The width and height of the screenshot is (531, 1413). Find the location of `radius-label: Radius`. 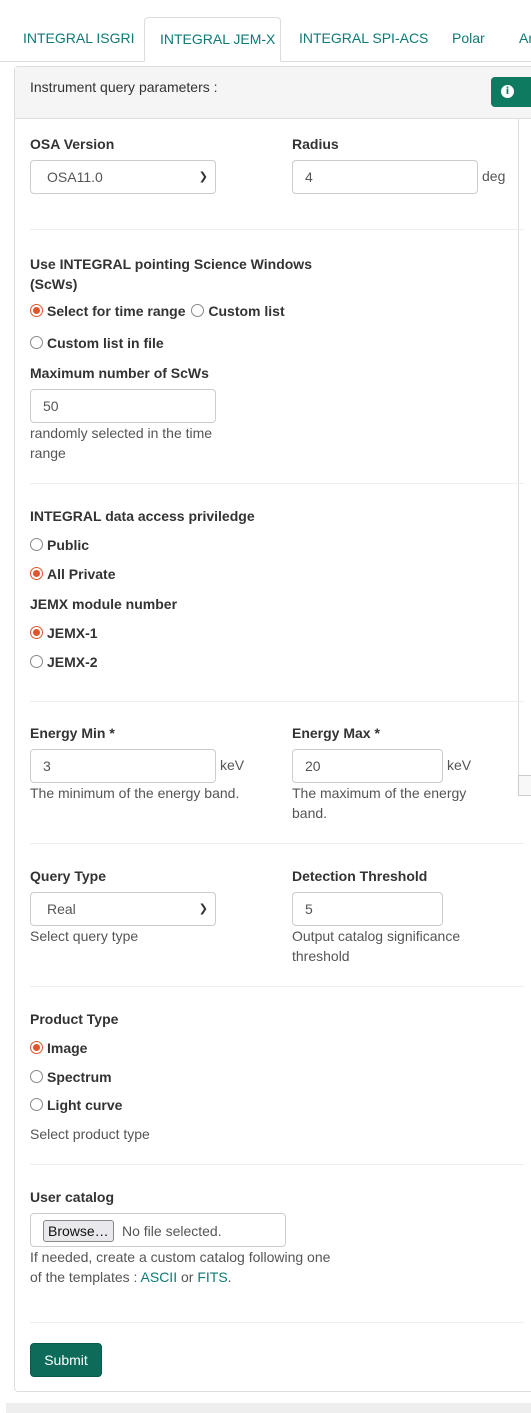

radius-label: Radius is located at coordinates (315, 144).